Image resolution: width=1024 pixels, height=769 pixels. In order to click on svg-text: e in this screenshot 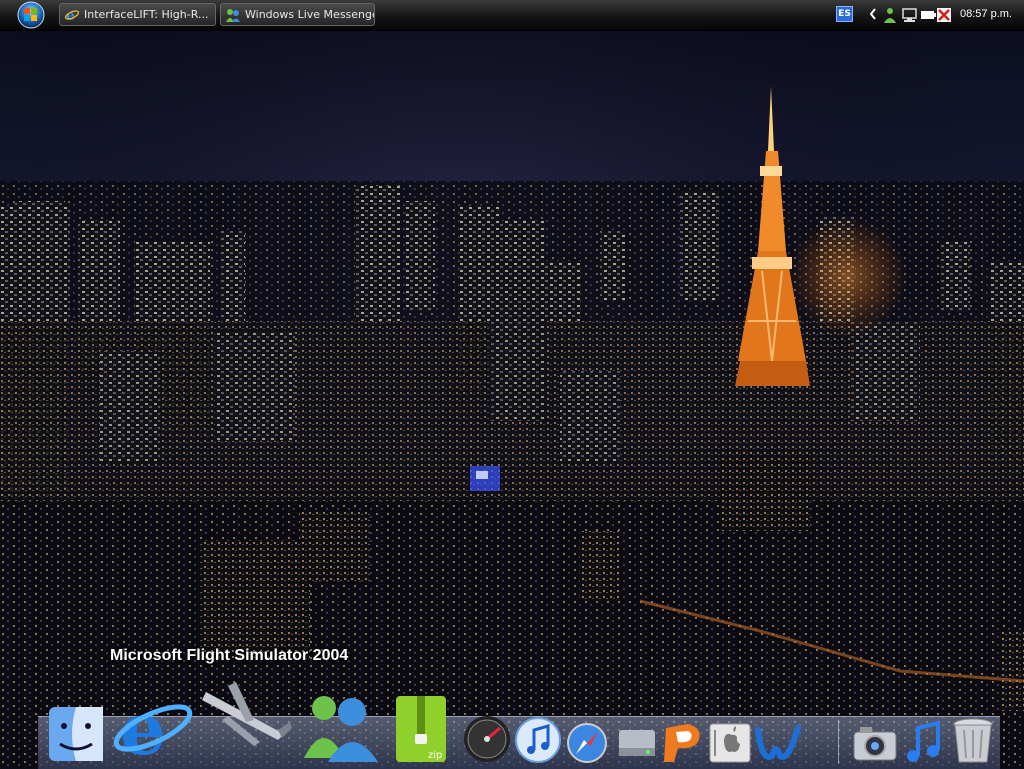, I will do `click(70, 15)`.